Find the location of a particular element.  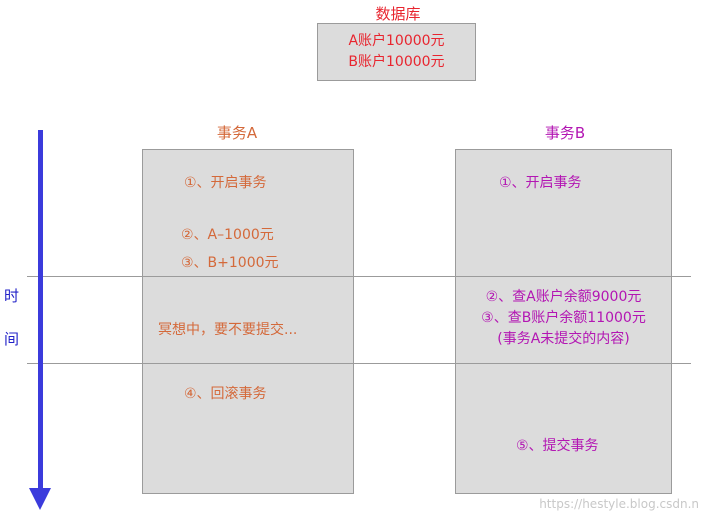

transaction-b-title: 事务B is located at coordinates (565, 133).